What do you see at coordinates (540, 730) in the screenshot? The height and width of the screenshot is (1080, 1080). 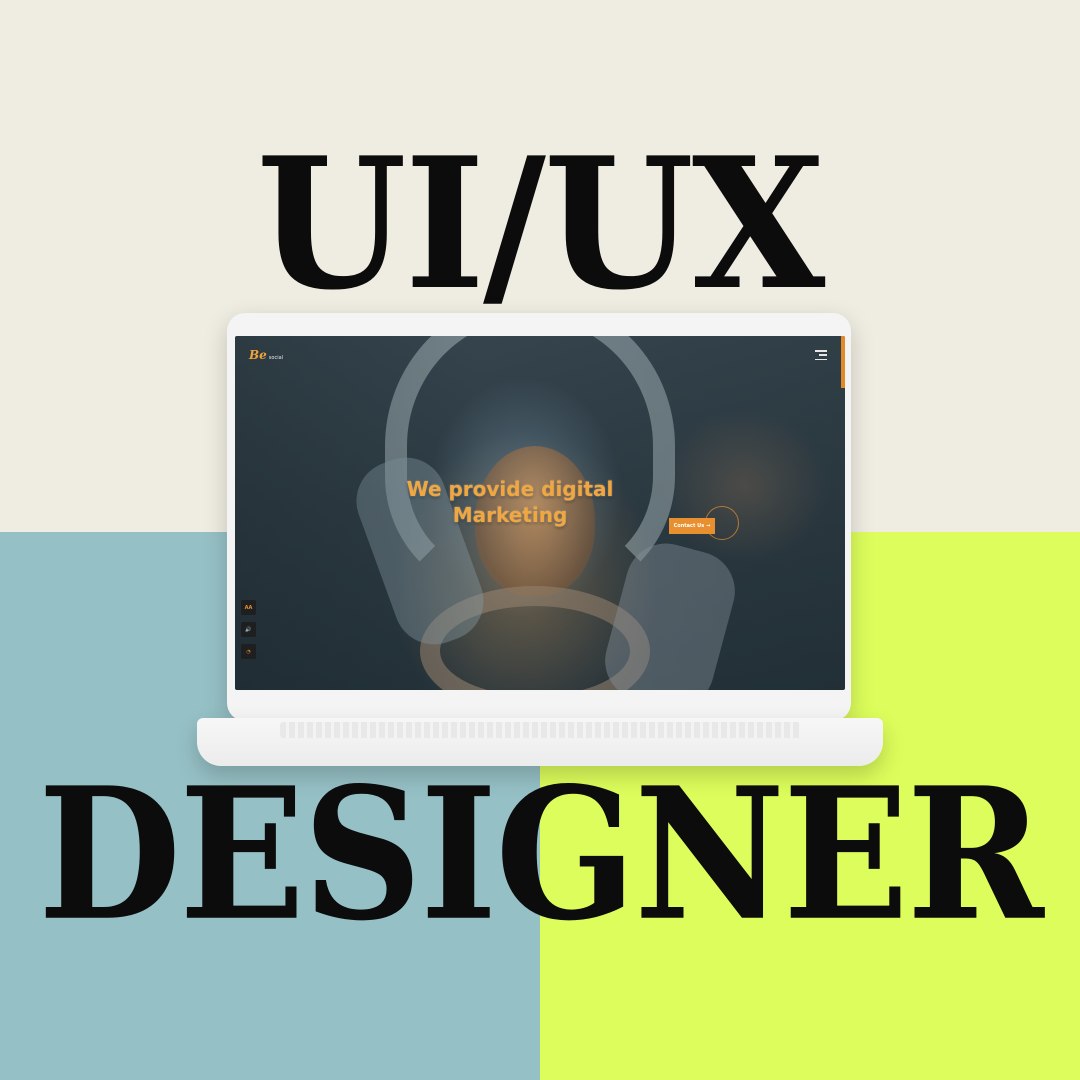 I see `laptop-keyboard` at bounding box center [540, 730].